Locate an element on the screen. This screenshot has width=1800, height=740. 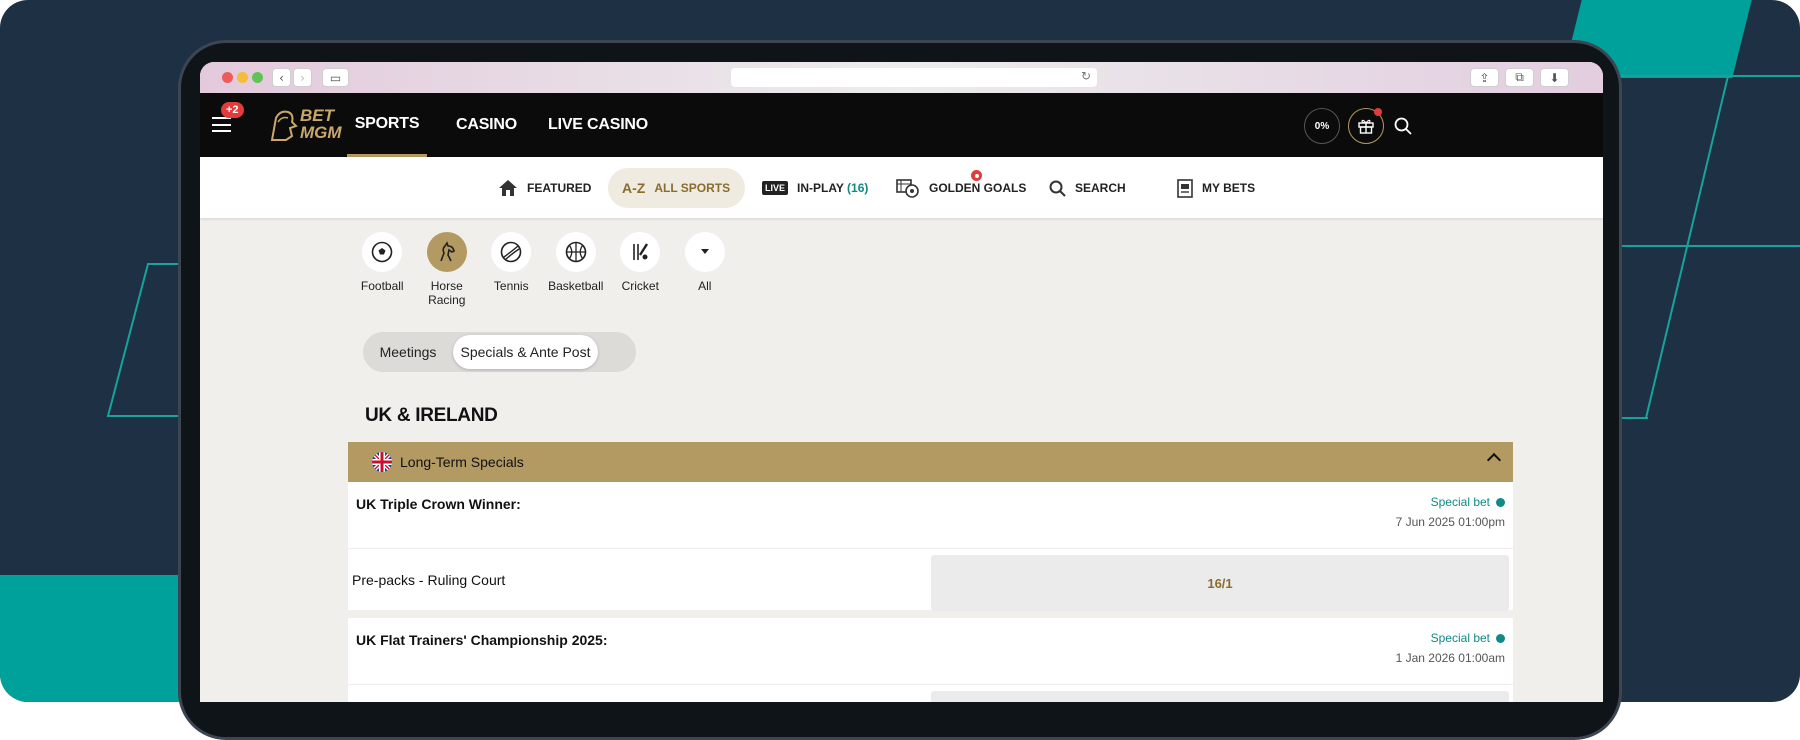
betslip-icon is located at coordinates (1185, 188).